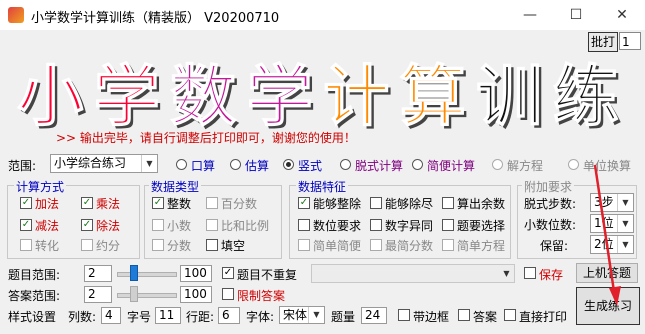  I want to click on save-label: 保存, so click(551, 275).